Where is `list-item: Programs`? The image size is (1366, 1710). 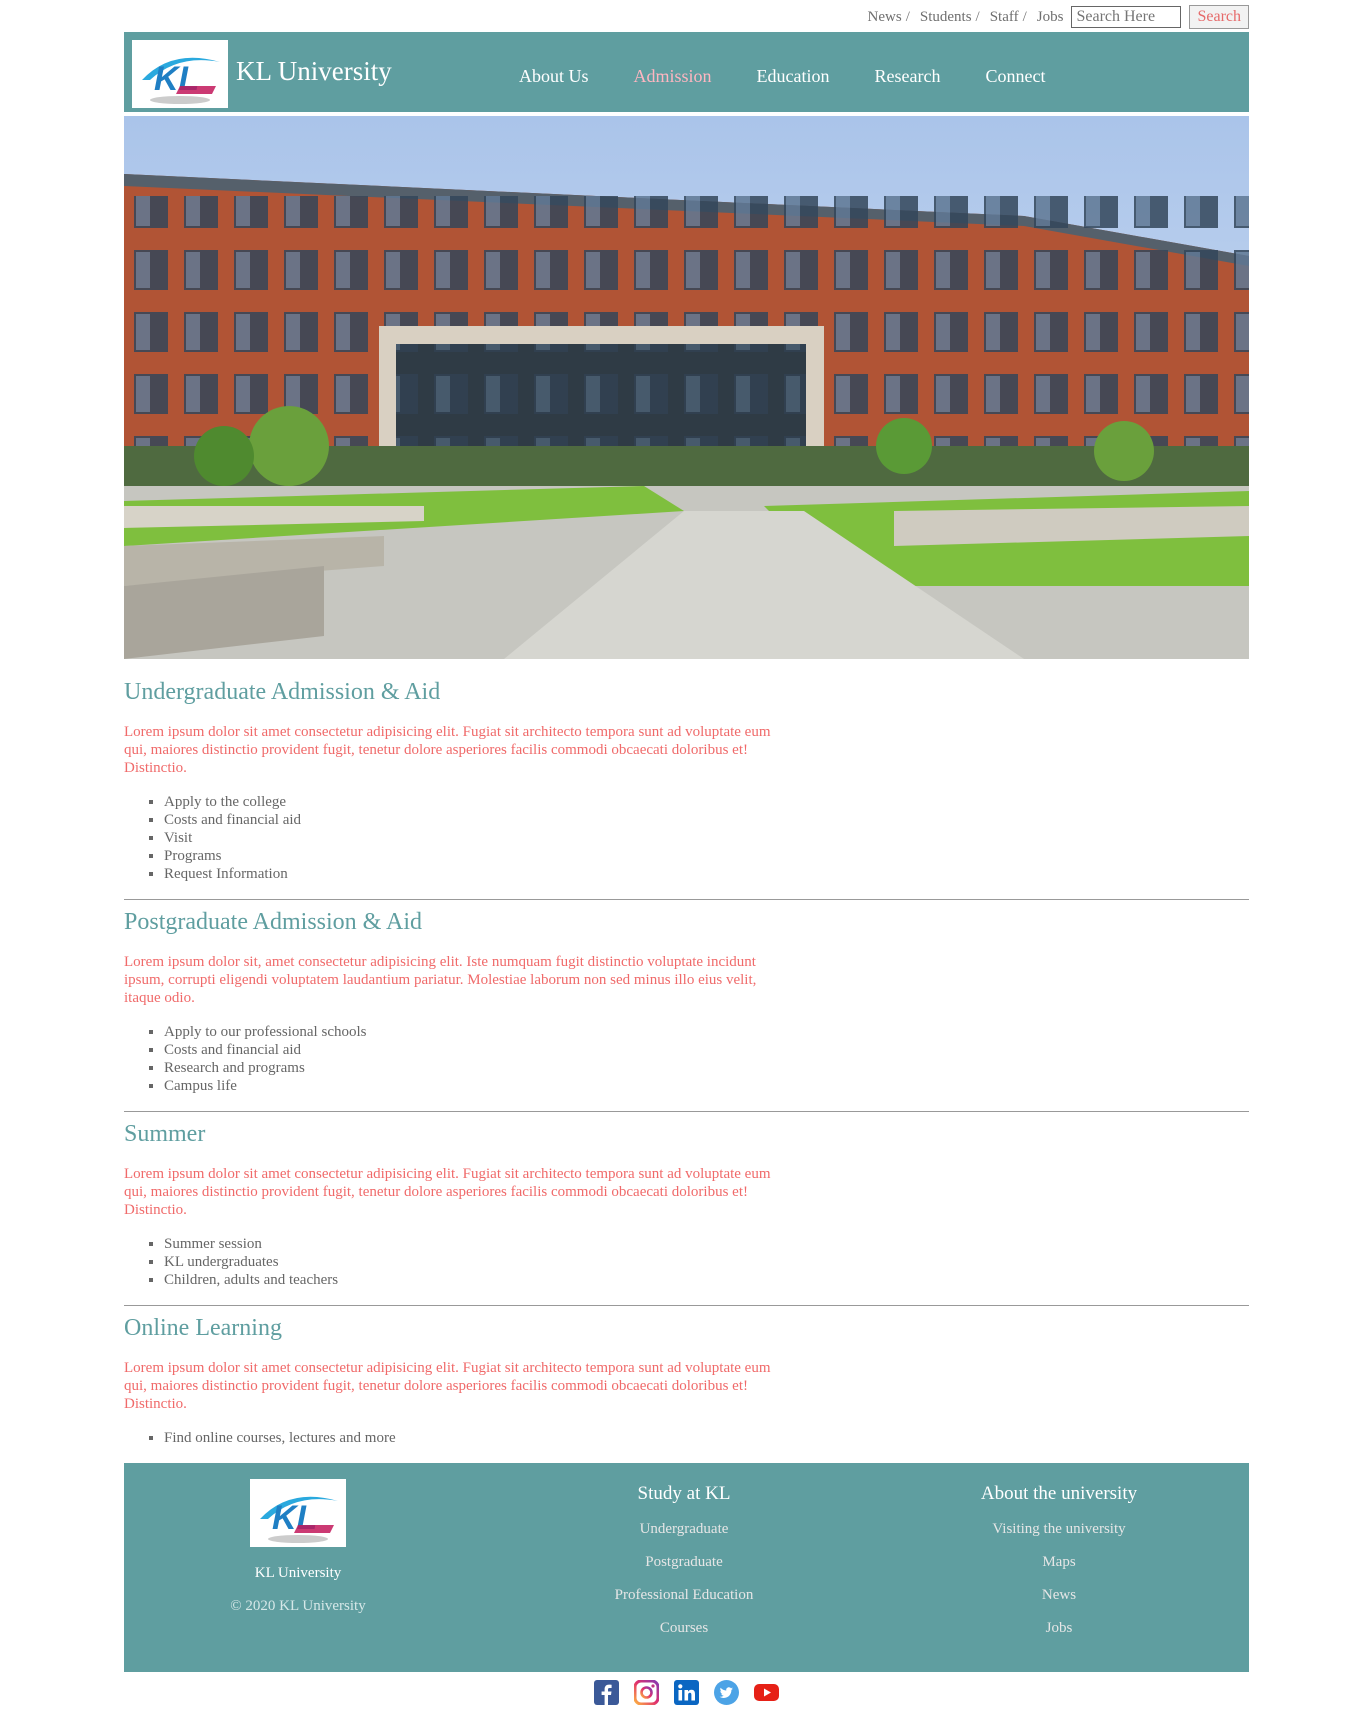
list-item: Programs is located at coordinates (706, 856).